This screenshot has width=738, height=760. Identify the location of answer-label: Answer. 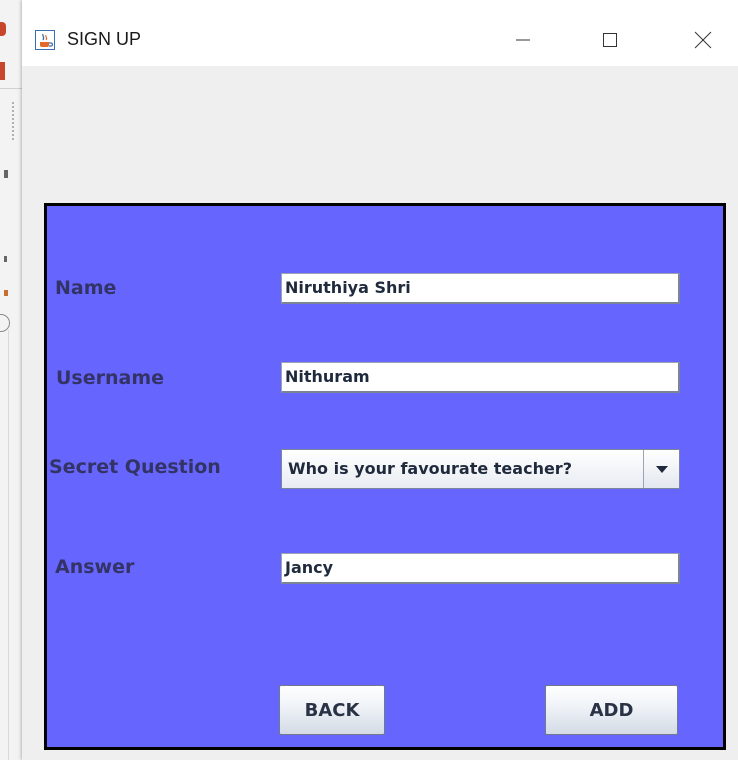
(95, 567).